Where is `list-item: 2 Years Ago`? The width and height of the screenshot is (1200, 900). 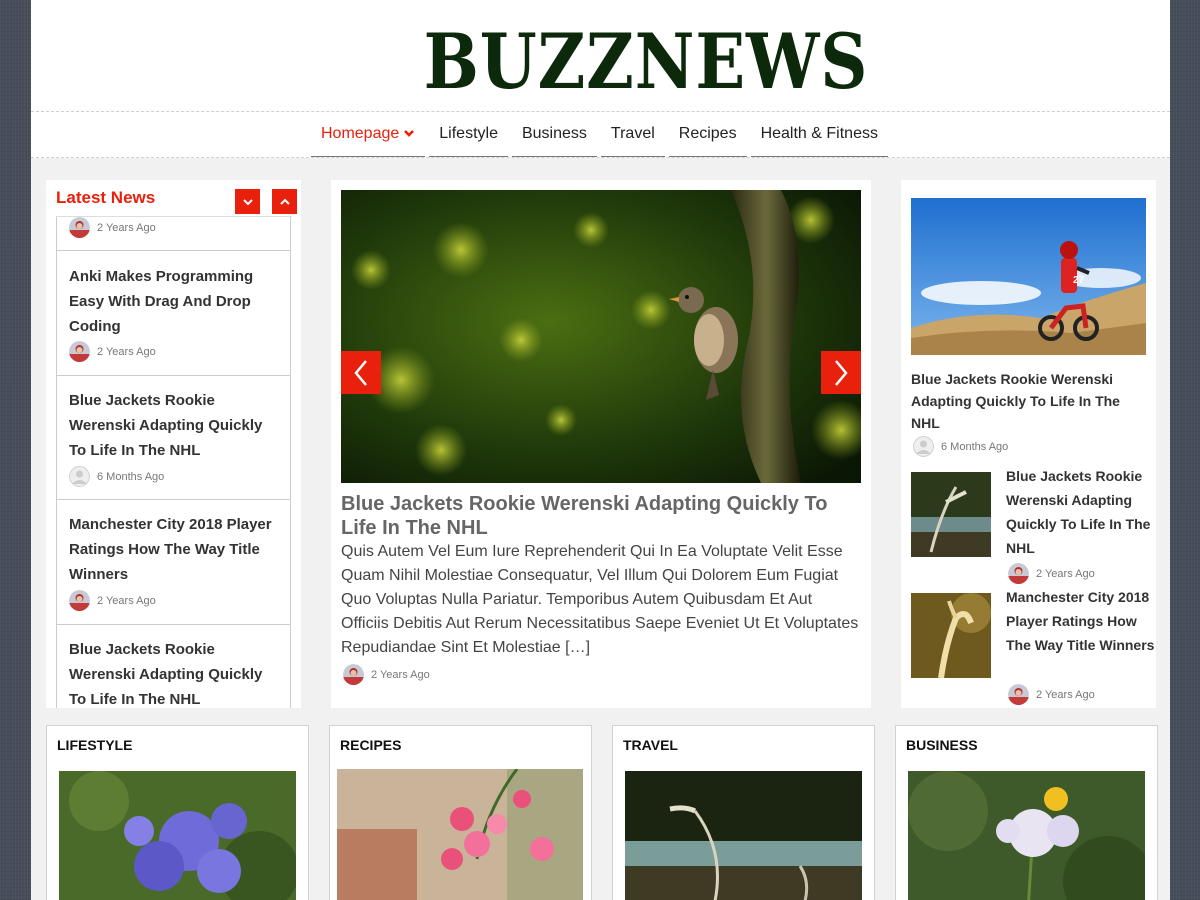 list-item: 2 Years Ago is located at coordinates (173, 234).